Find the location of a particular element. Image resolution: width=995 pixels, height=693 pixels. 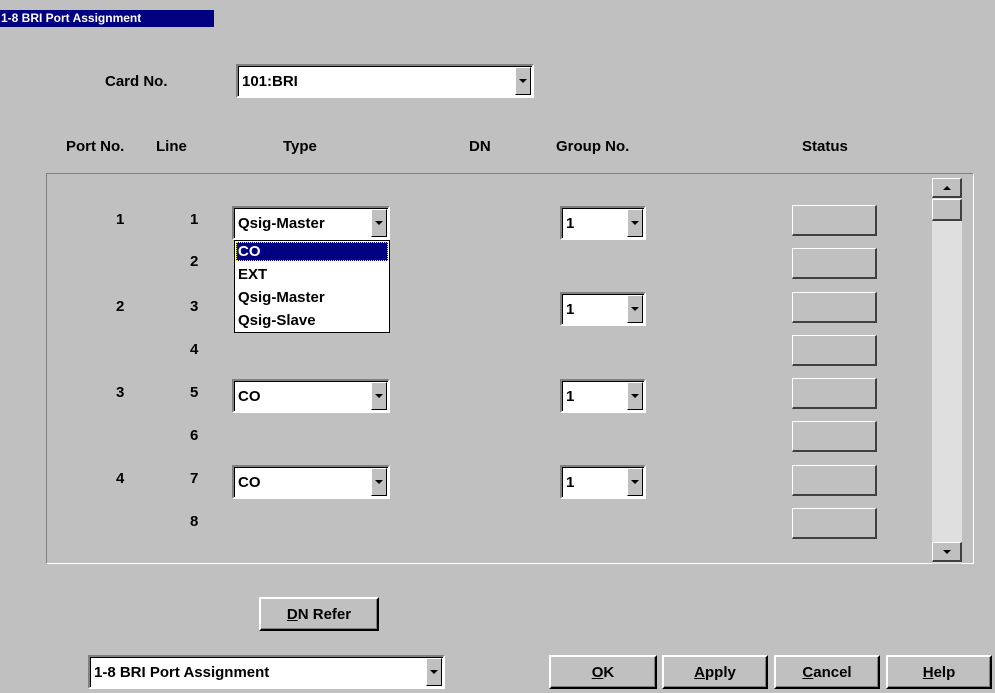

dropdown-option-ext: EXT is located at coordinates (312, 274).